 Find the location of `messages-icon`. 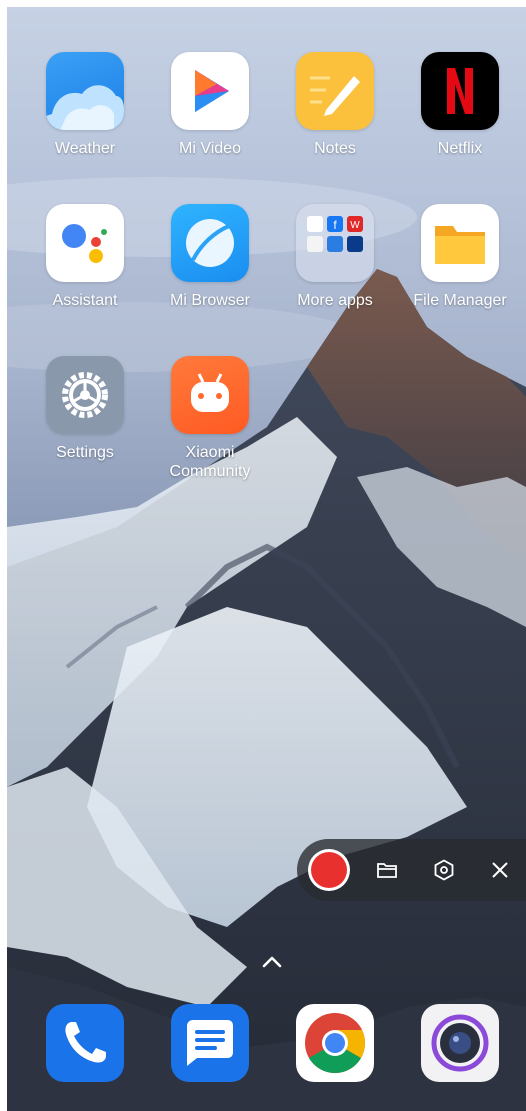

messages-icon is located at coordinates (210, 1043).